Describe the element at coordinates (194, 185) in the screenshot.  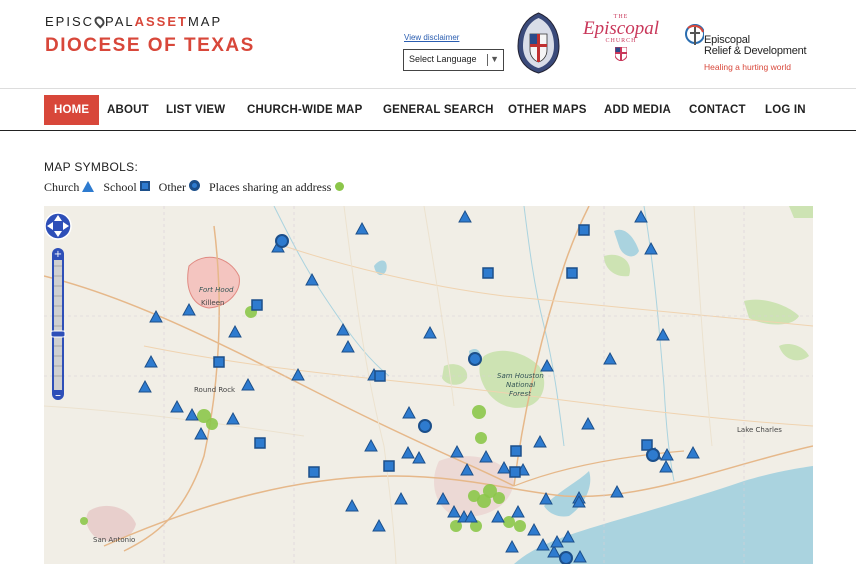
I see `other-place-icon` at that location.